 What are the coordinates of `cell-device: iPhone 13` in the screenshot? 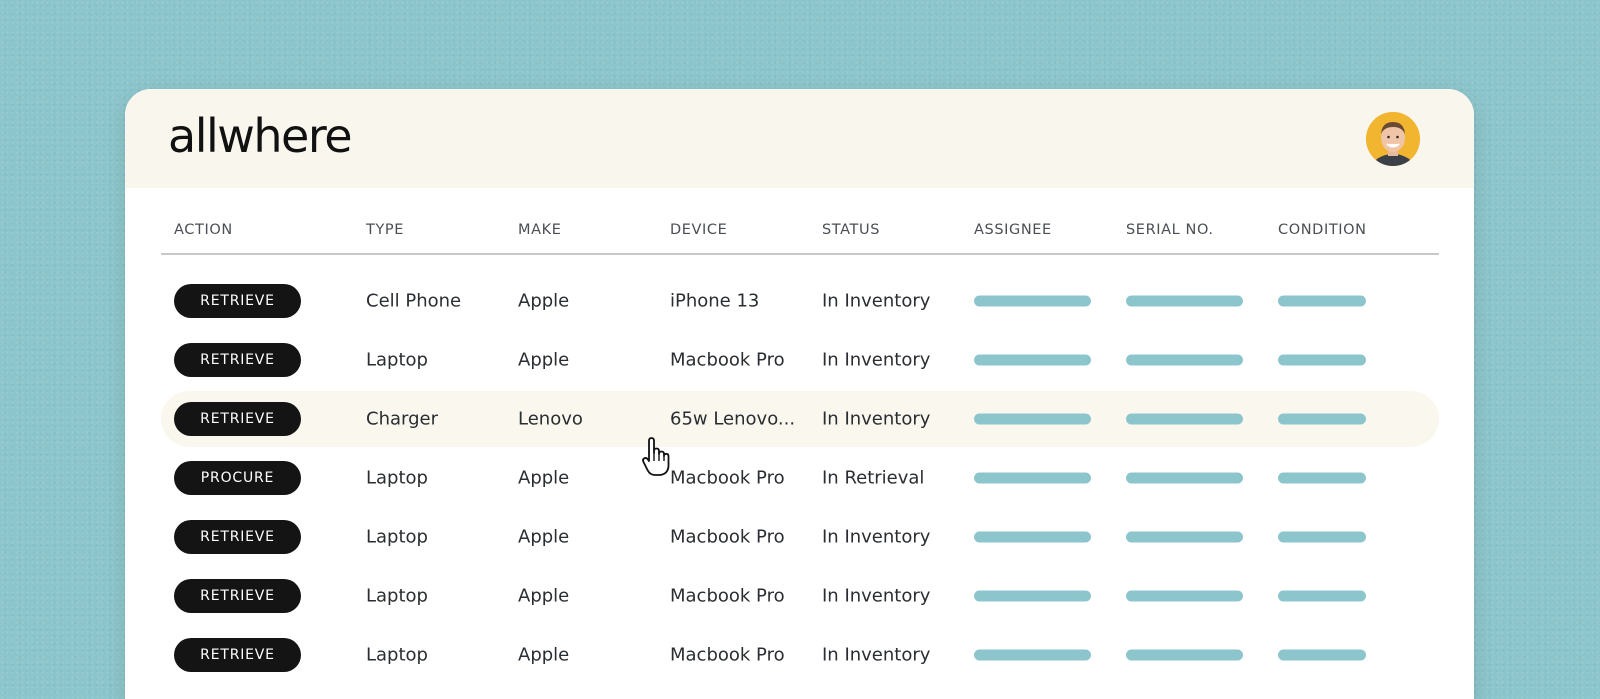 It's located at (715, 301).